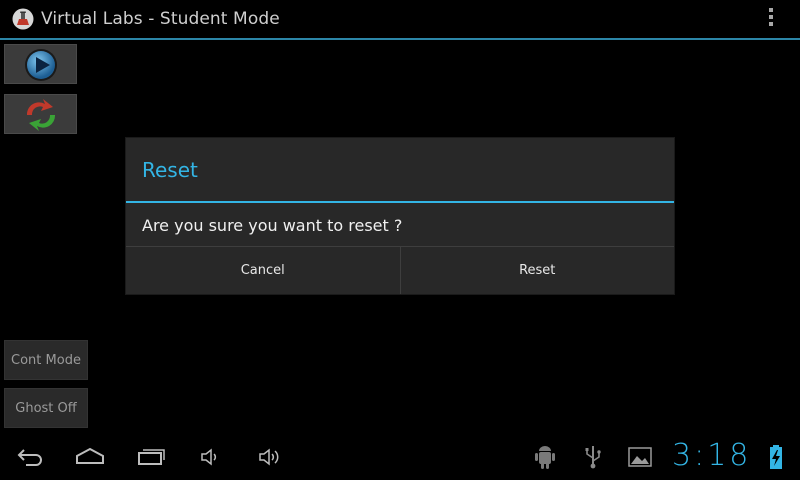 The width and height of the screenshot is (800, 480). Describe the element at coordinates (211, 457) in the screenshot. I see `volume-down-icon` at that location.